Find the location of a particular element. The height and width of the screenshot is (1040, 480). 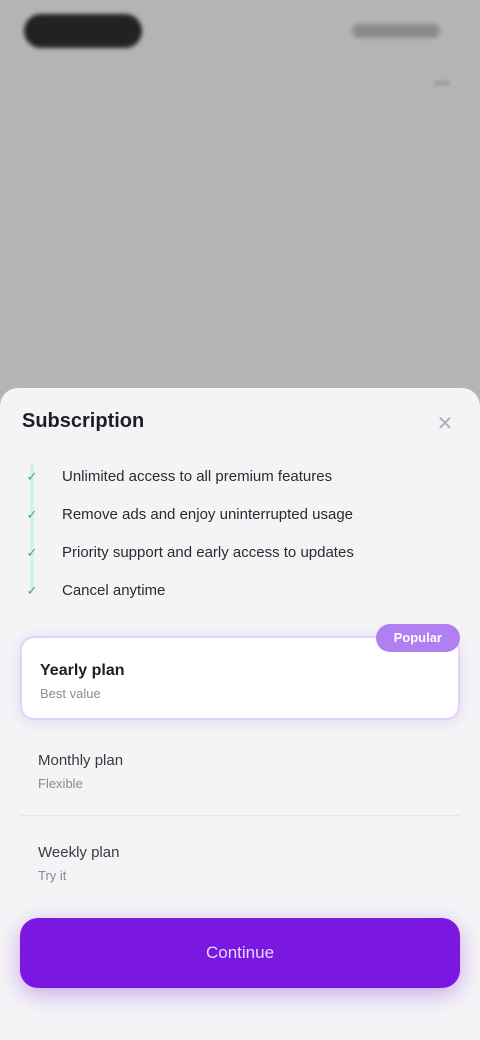

plan-name: Yearly plan is located at coordinates (82, 670).